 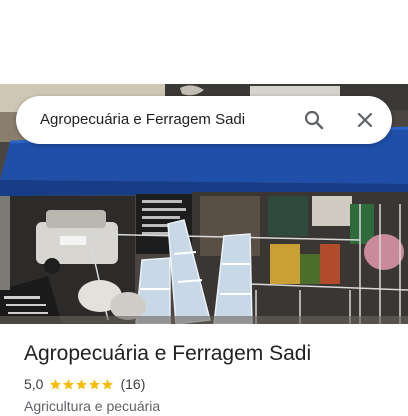 I want to click on close-icon, so click(x=365, y=120).